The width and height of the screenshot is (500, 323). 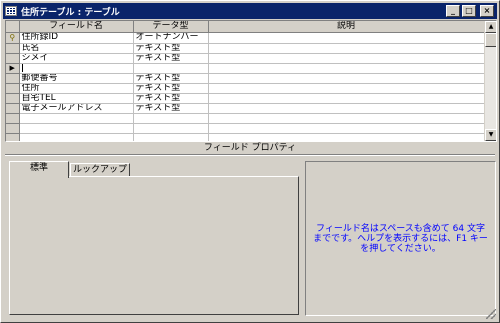 I want to click on table-row: 住所 テキスト型, so click(x=245, y=88).